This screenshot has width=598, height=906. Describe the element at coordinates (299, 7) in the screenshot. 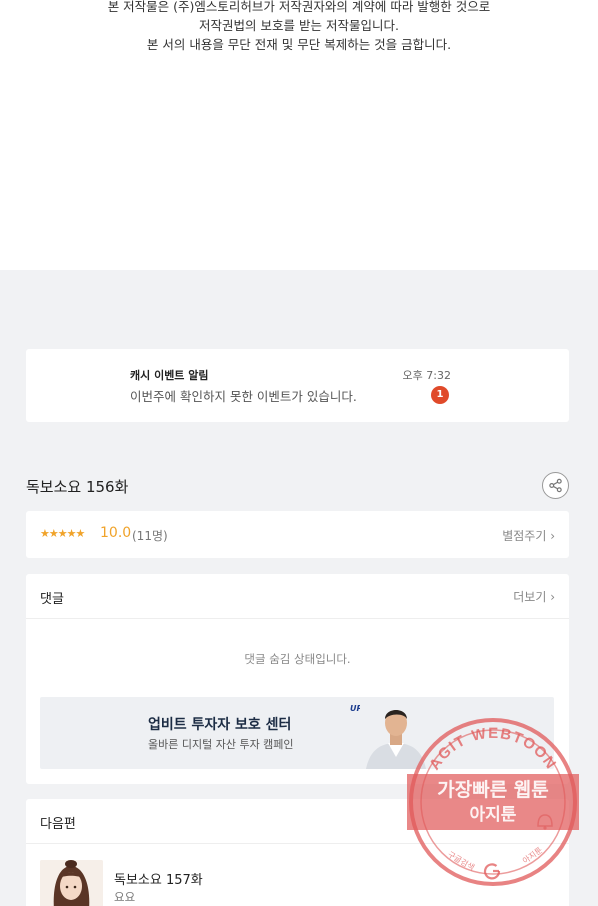

I see `copyright-line-1: 본 저작물은 (주)엠스토리허브가 저작권자와의 계약에 따라 발행한 것으로` at that location.